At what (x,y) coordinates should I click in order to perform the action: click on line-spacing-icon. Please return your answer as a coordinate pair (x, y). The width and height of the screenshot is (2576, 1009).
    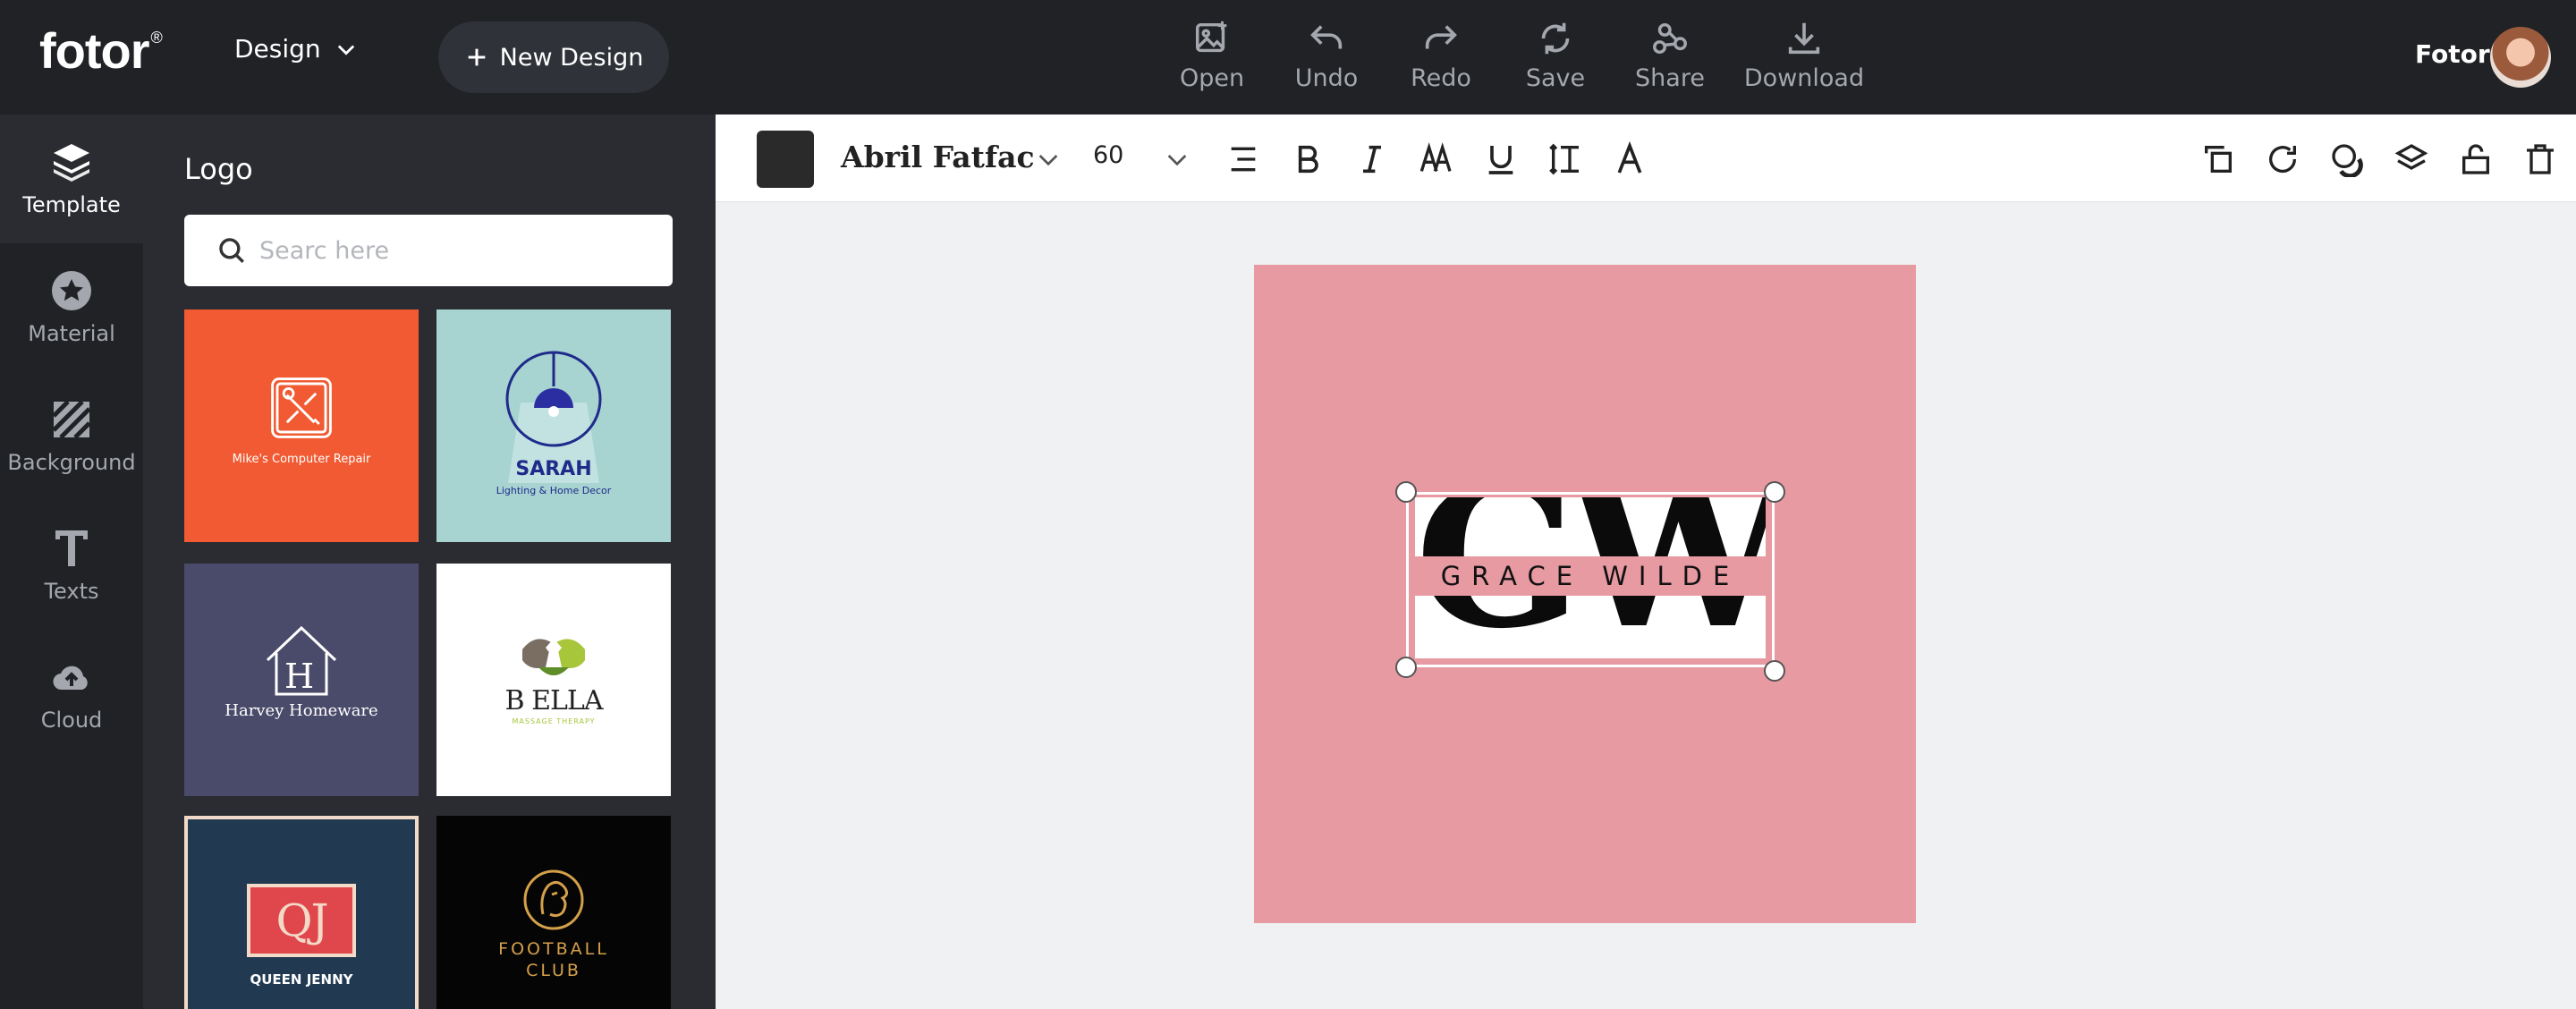
    Looking at the image, I should click on (1564, 159).